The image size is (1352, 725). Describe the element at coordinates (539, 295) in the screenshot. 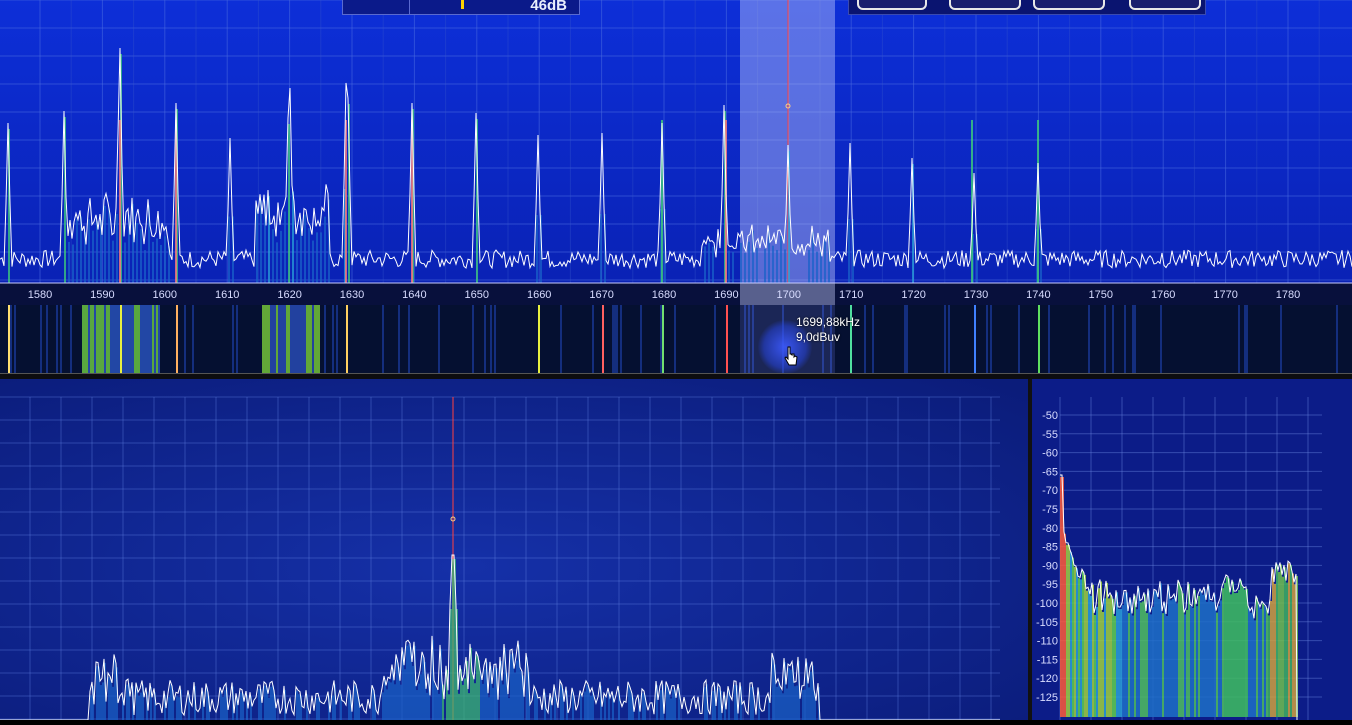

I see `freq-tick-label: 1660` at that location.